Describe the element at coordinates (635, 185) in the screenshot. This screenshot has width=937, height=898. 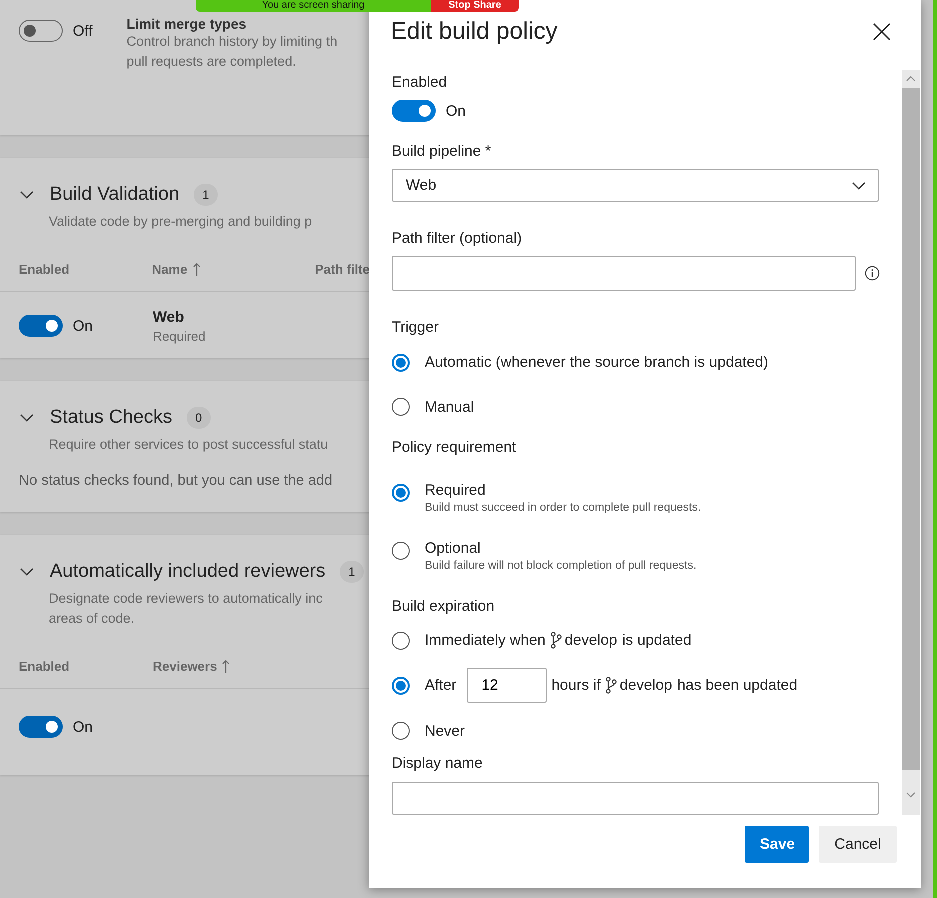
I see `pipeline-dropdown: Web` at that location.